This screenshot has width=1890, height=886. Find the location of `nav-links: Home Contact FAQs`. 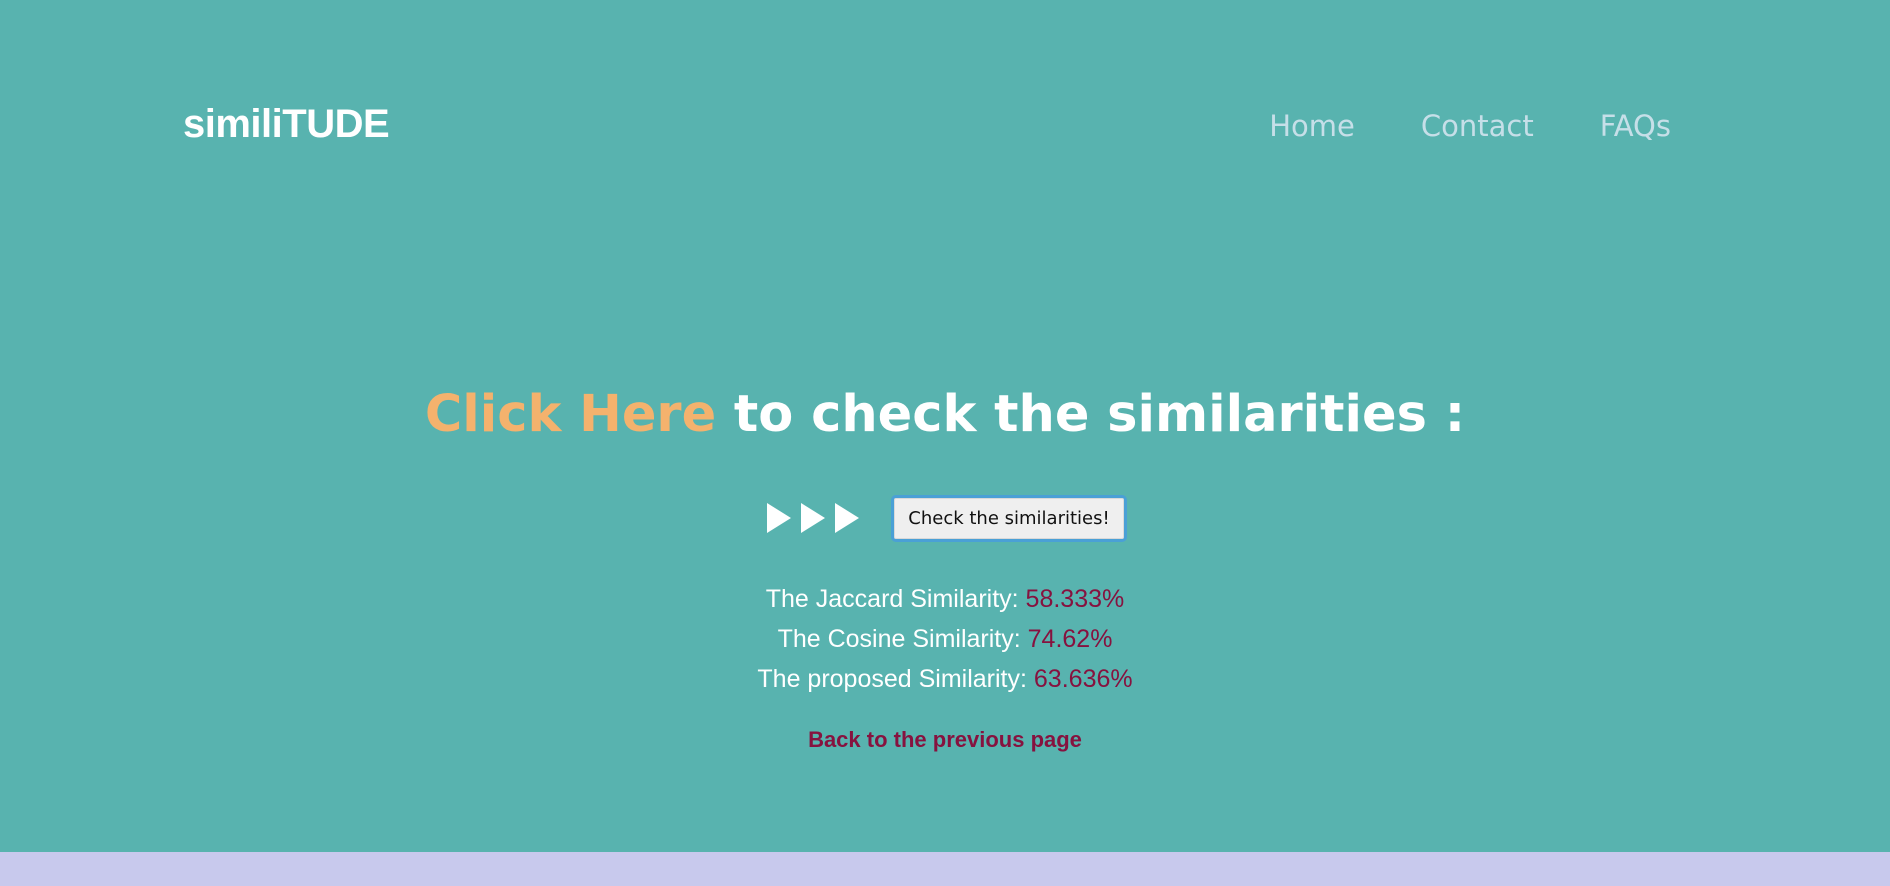

nav-links: Home Contact FAQs is located at coordinates (1470, 126).